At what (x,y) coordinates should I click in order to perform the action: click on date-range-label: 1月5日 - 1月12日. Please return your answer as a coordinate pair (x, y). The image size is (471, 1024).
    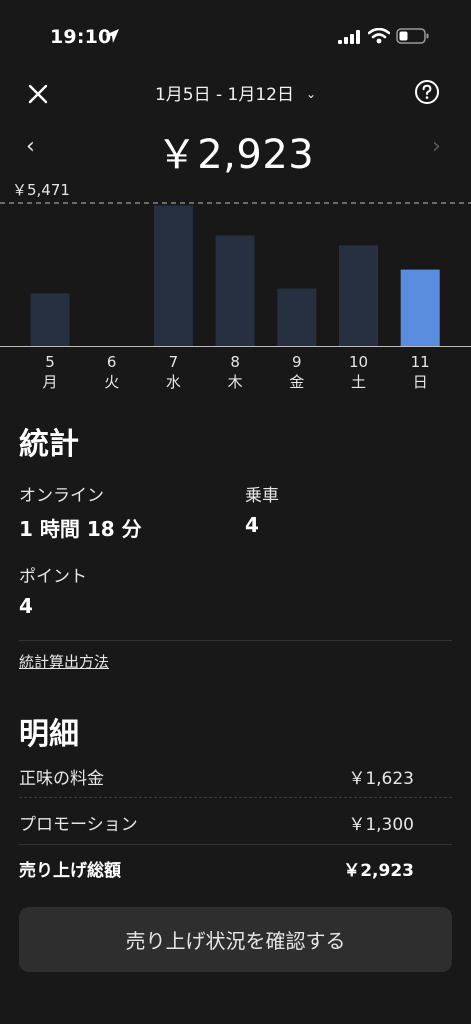
    Looking at the image, I should click on (224, 95).